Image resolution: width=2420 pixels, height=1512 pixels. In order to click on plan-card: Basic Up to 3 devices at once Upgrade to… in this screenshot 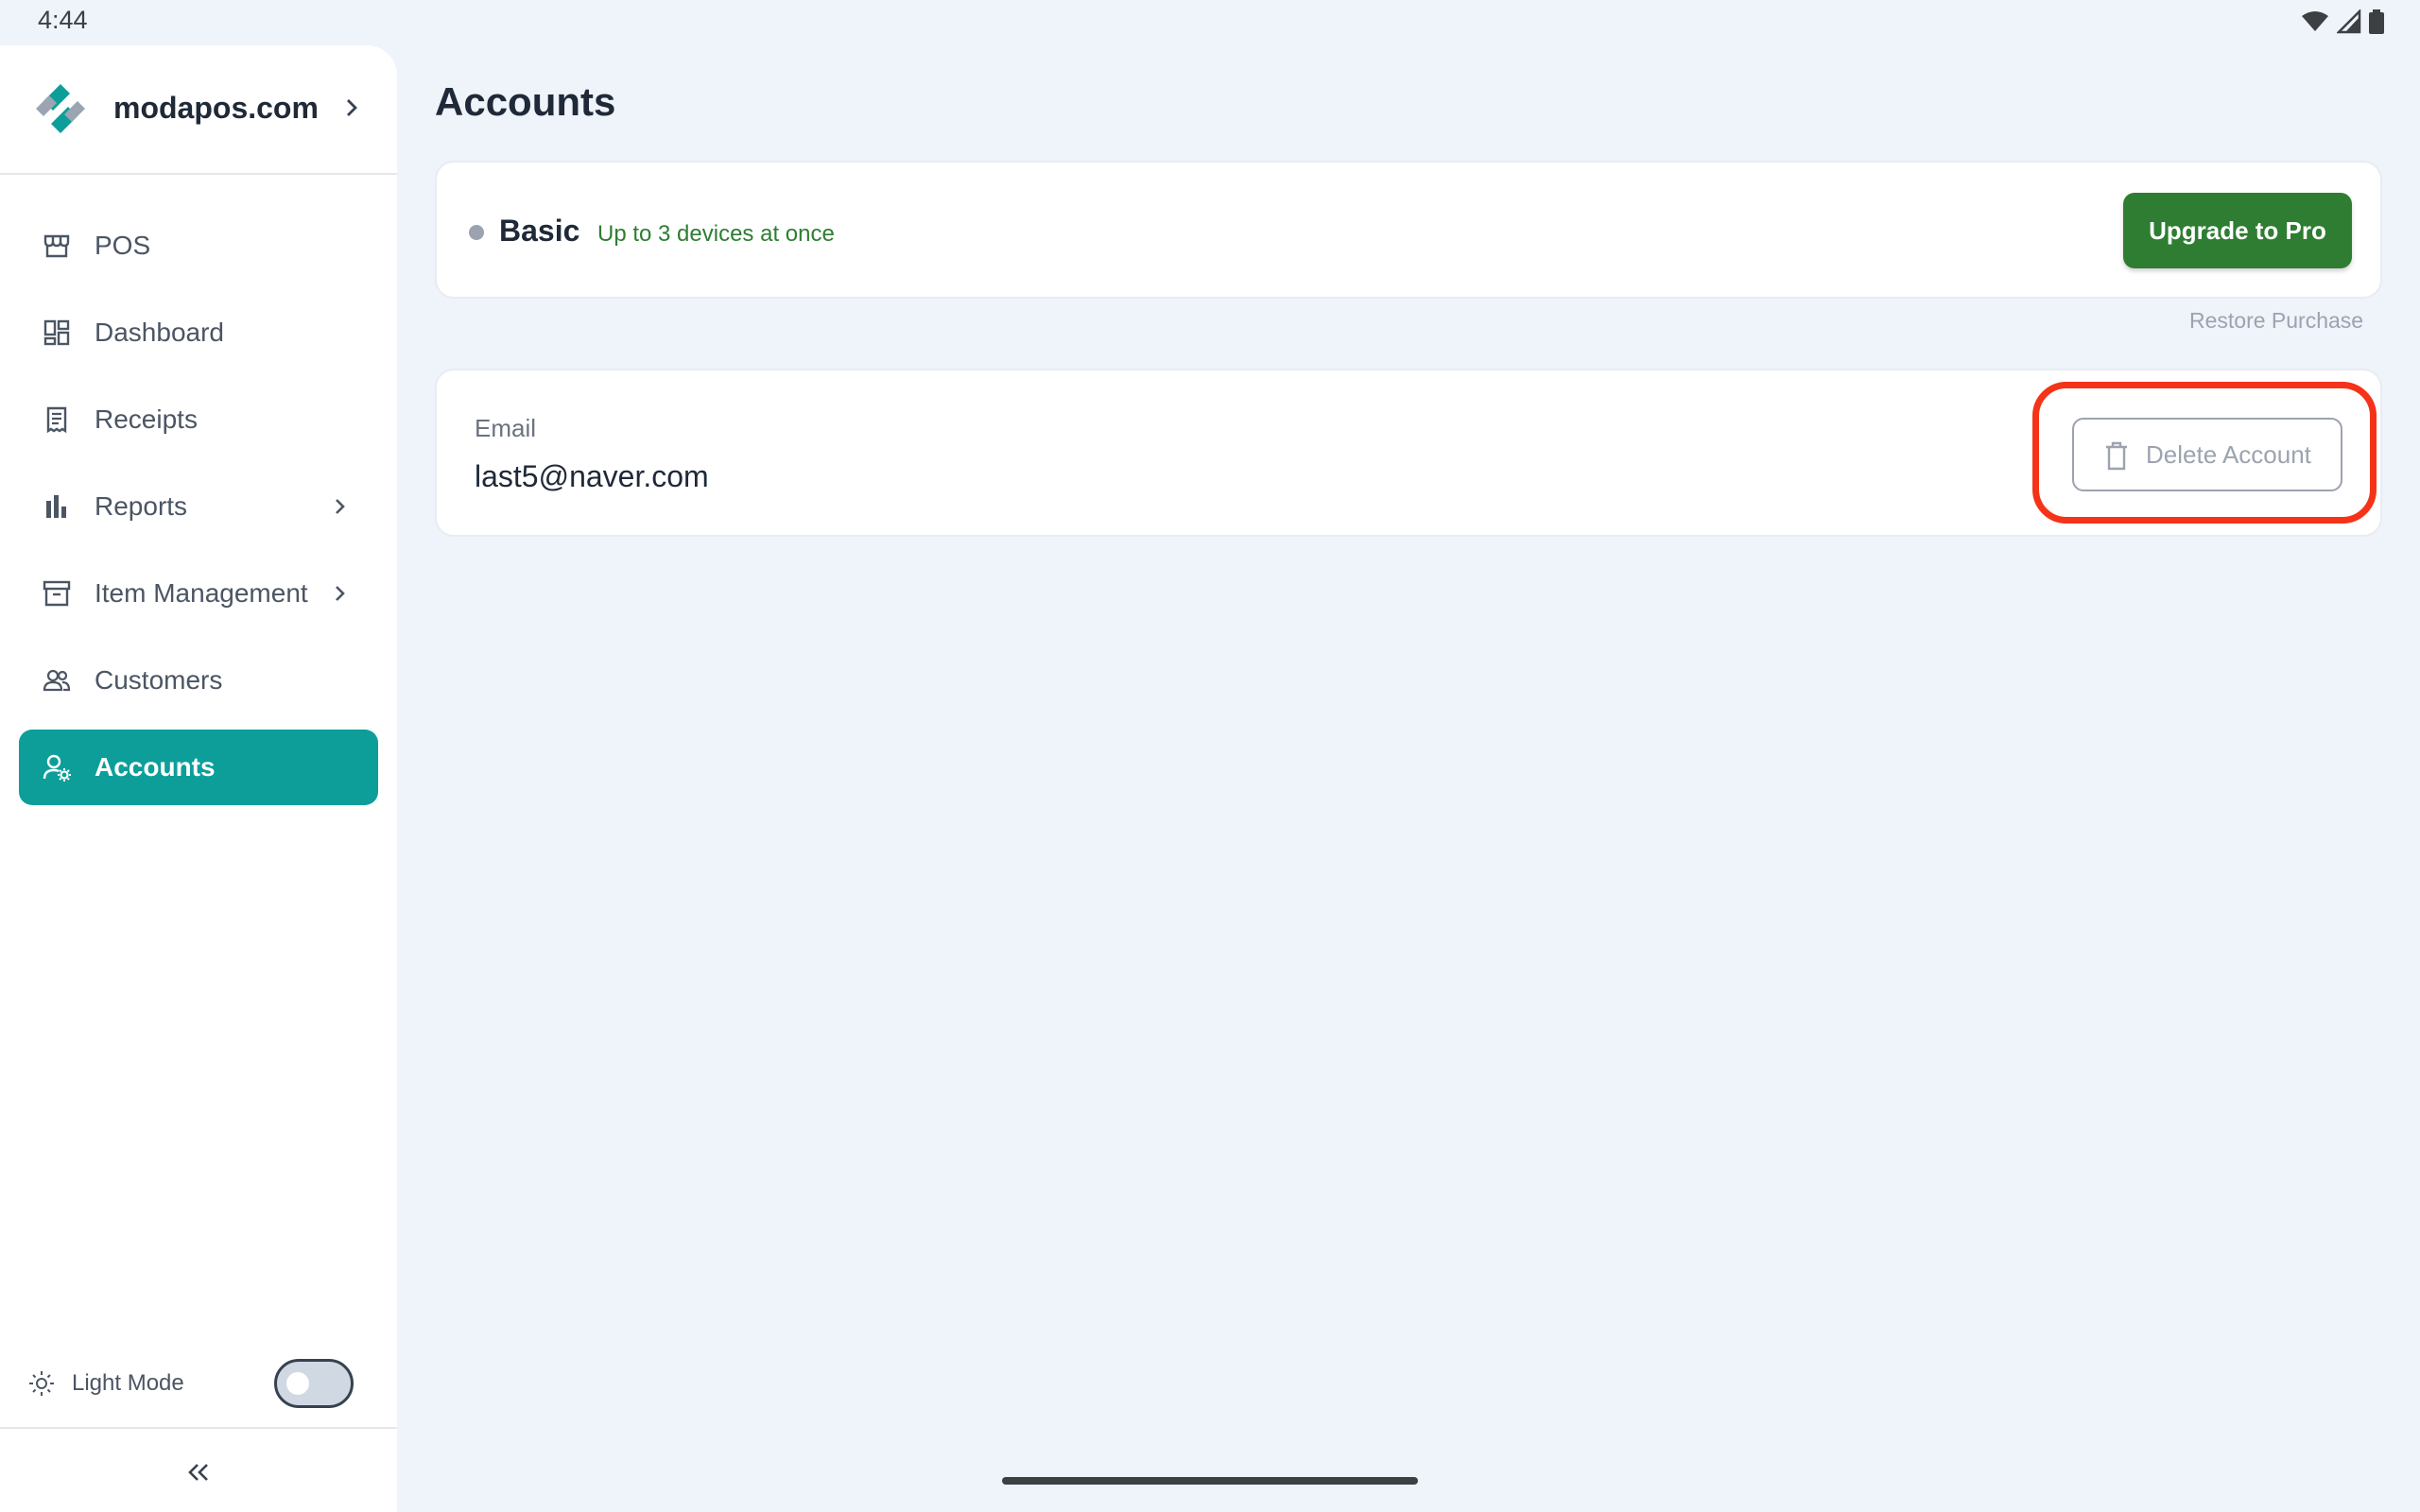, I will do `click(1409, 230)`.